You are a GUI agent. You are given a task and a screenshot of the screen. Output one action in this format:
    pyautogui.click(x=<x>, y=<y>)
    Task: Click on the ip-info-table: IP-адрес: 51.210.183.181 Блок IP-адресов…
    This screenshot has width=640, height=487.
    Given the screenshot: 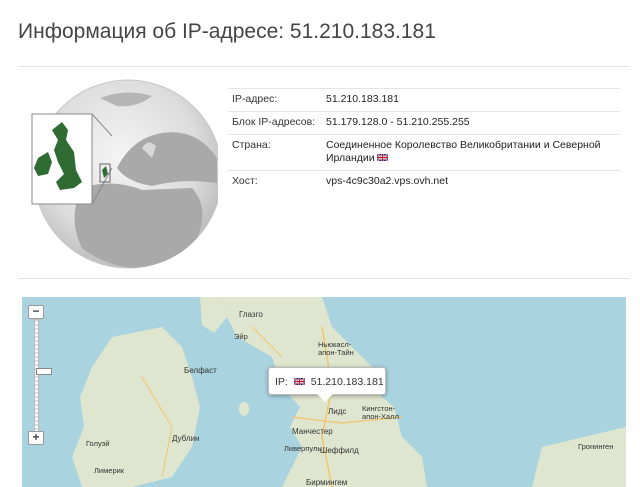 What is the action you would take?
    pyautogui.click(x=424, y=140)
    